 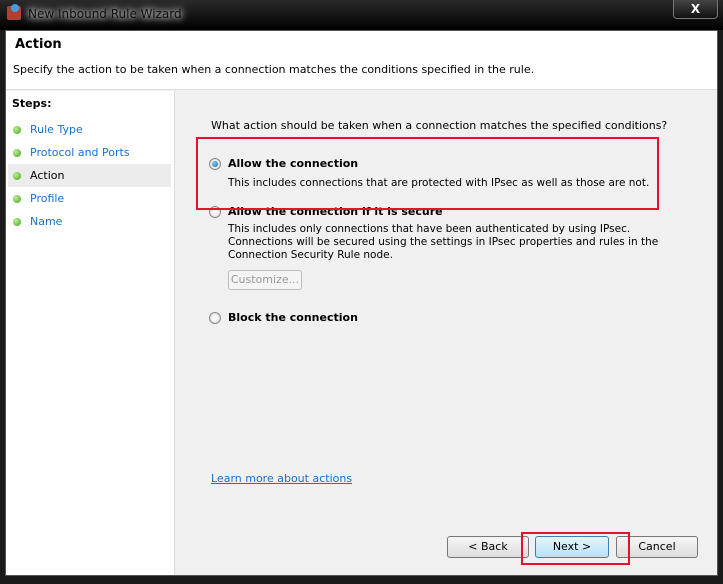 What do you see at coordinates (293, 317) in the screenshot?
I see `block-label: Block the connection` at bounding box center [293, 317].